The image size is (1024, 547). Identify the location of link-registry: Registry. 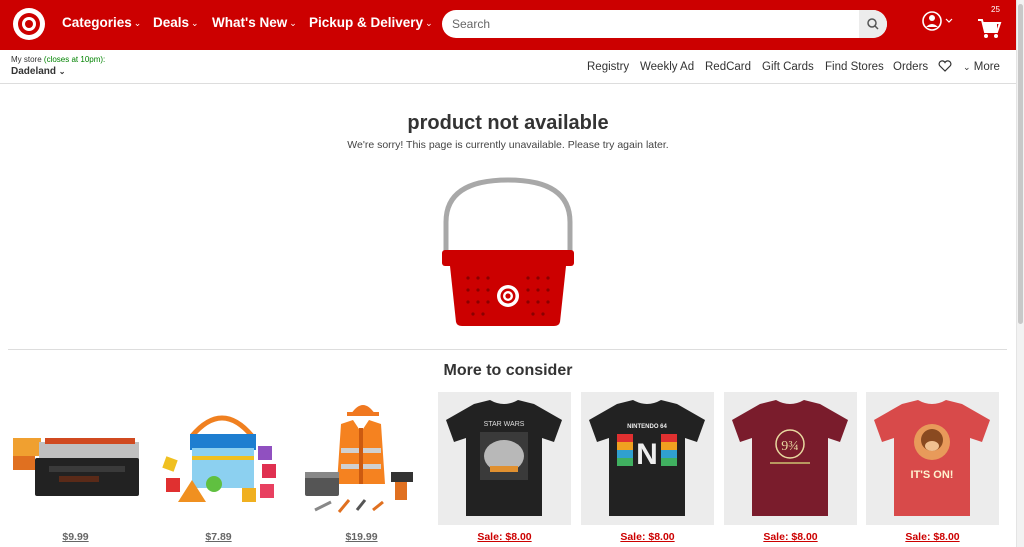
(608, 67).